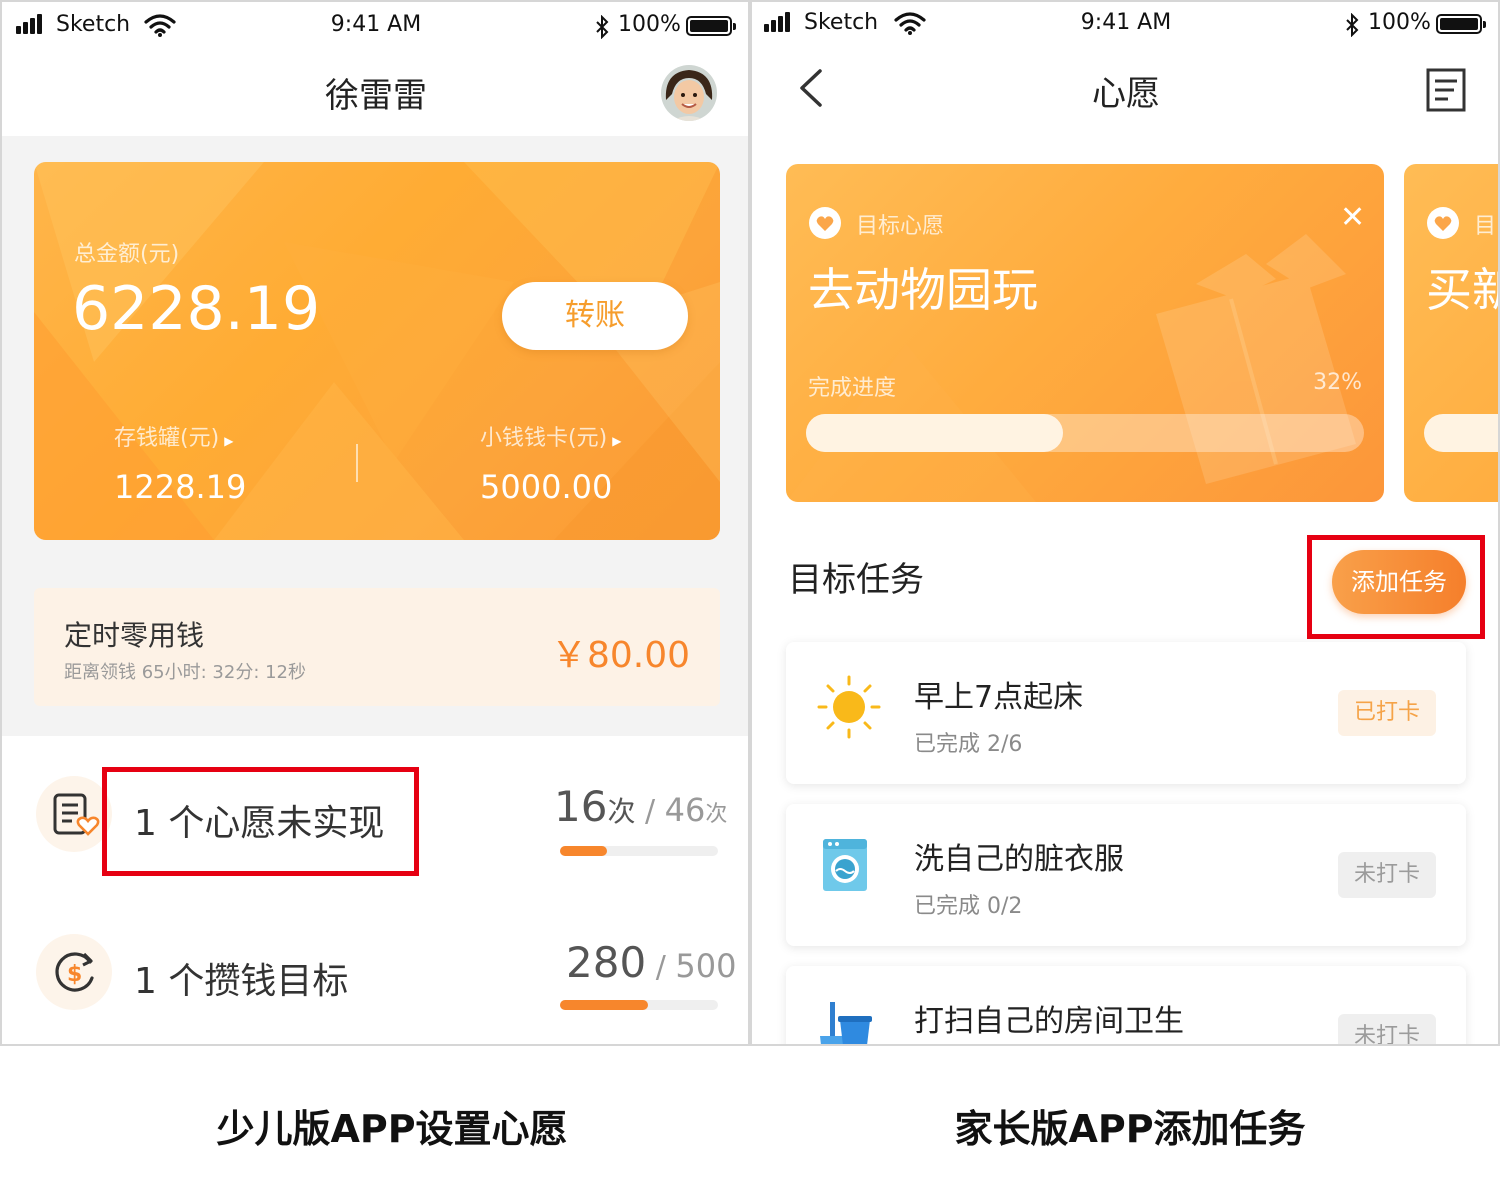 The image size is (1500, 1189). I want to click on wish-count-total: 46, so click(685, 810).